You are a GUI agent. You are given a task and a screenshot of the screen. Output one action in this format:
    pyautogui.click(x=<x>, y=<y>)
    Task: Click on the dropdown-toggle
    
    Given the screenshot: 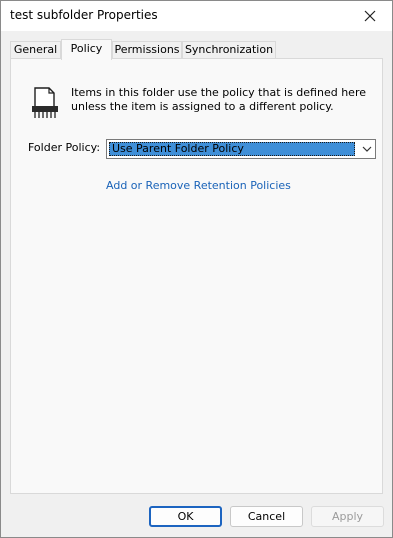 What is the action you would take?
    pyautogui.click(x=366, y=149)
    